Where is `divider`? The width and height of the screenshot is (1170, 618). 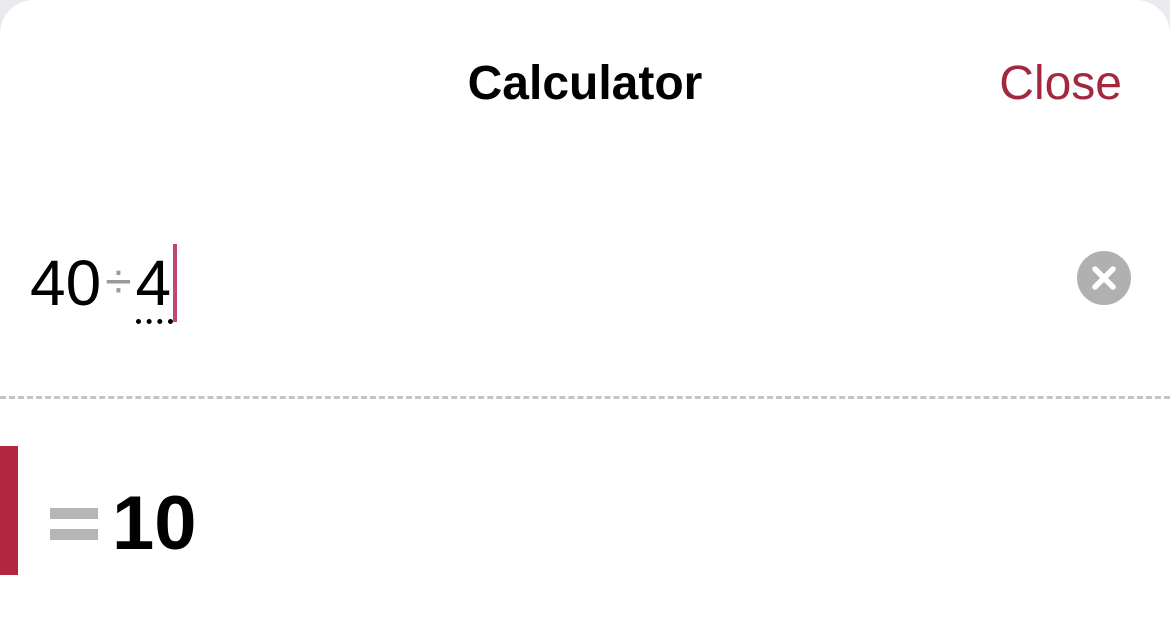 divider is located at coordinates (585, 397).